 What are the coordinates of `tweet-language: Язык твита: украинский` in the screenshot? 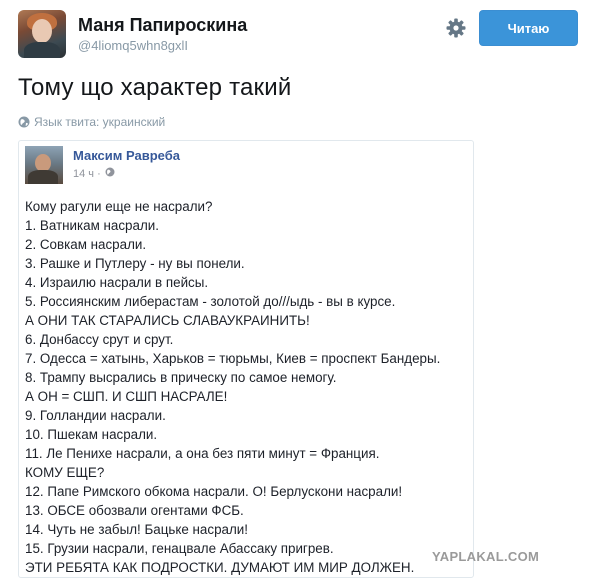 It's located at (91, 122).